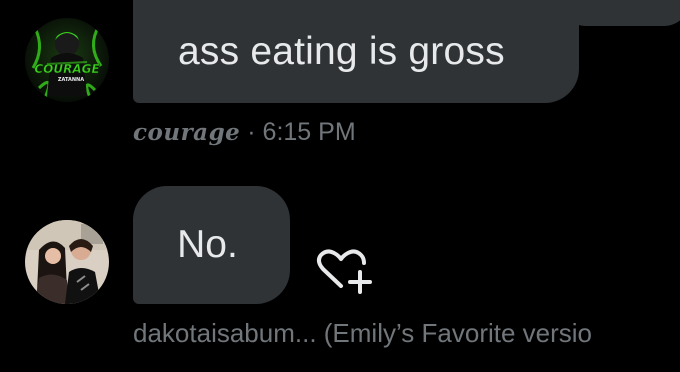 Image resolution: width=680 pixels, height=372 pixels. I want to click on courage-avatar-image: COURAGE ZATANNA, so click(67, 60).